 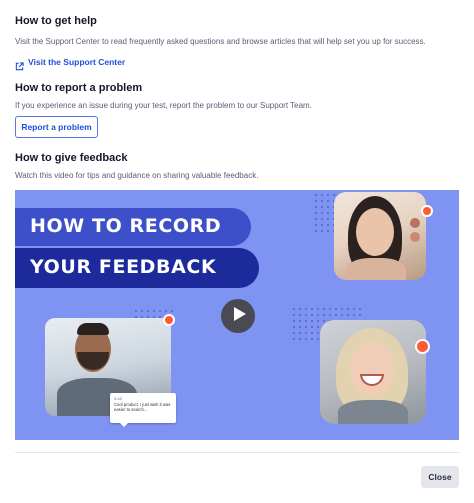 What do you see at coordinates (123, 267) in the screenshot?
I see `video-title-line2: YOUR FEEDBACK` at bounding box center [123, 267].